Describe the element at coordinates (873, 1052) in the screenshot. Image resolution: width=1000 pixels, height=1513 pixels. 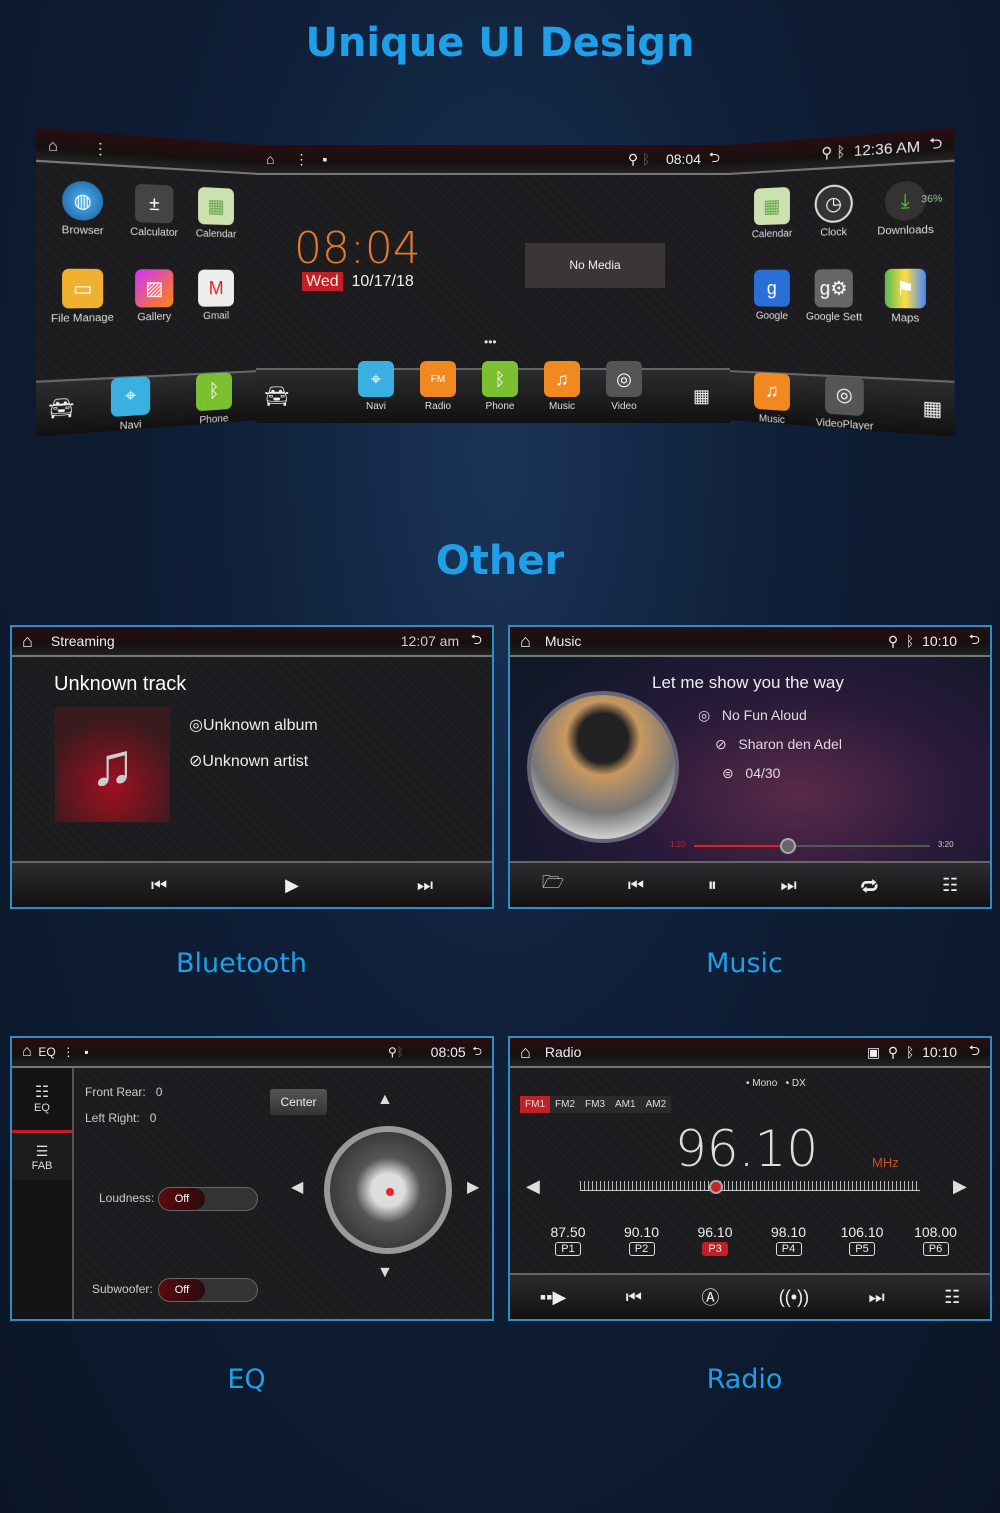
I see `sd-card-icon: ▣` at that location.